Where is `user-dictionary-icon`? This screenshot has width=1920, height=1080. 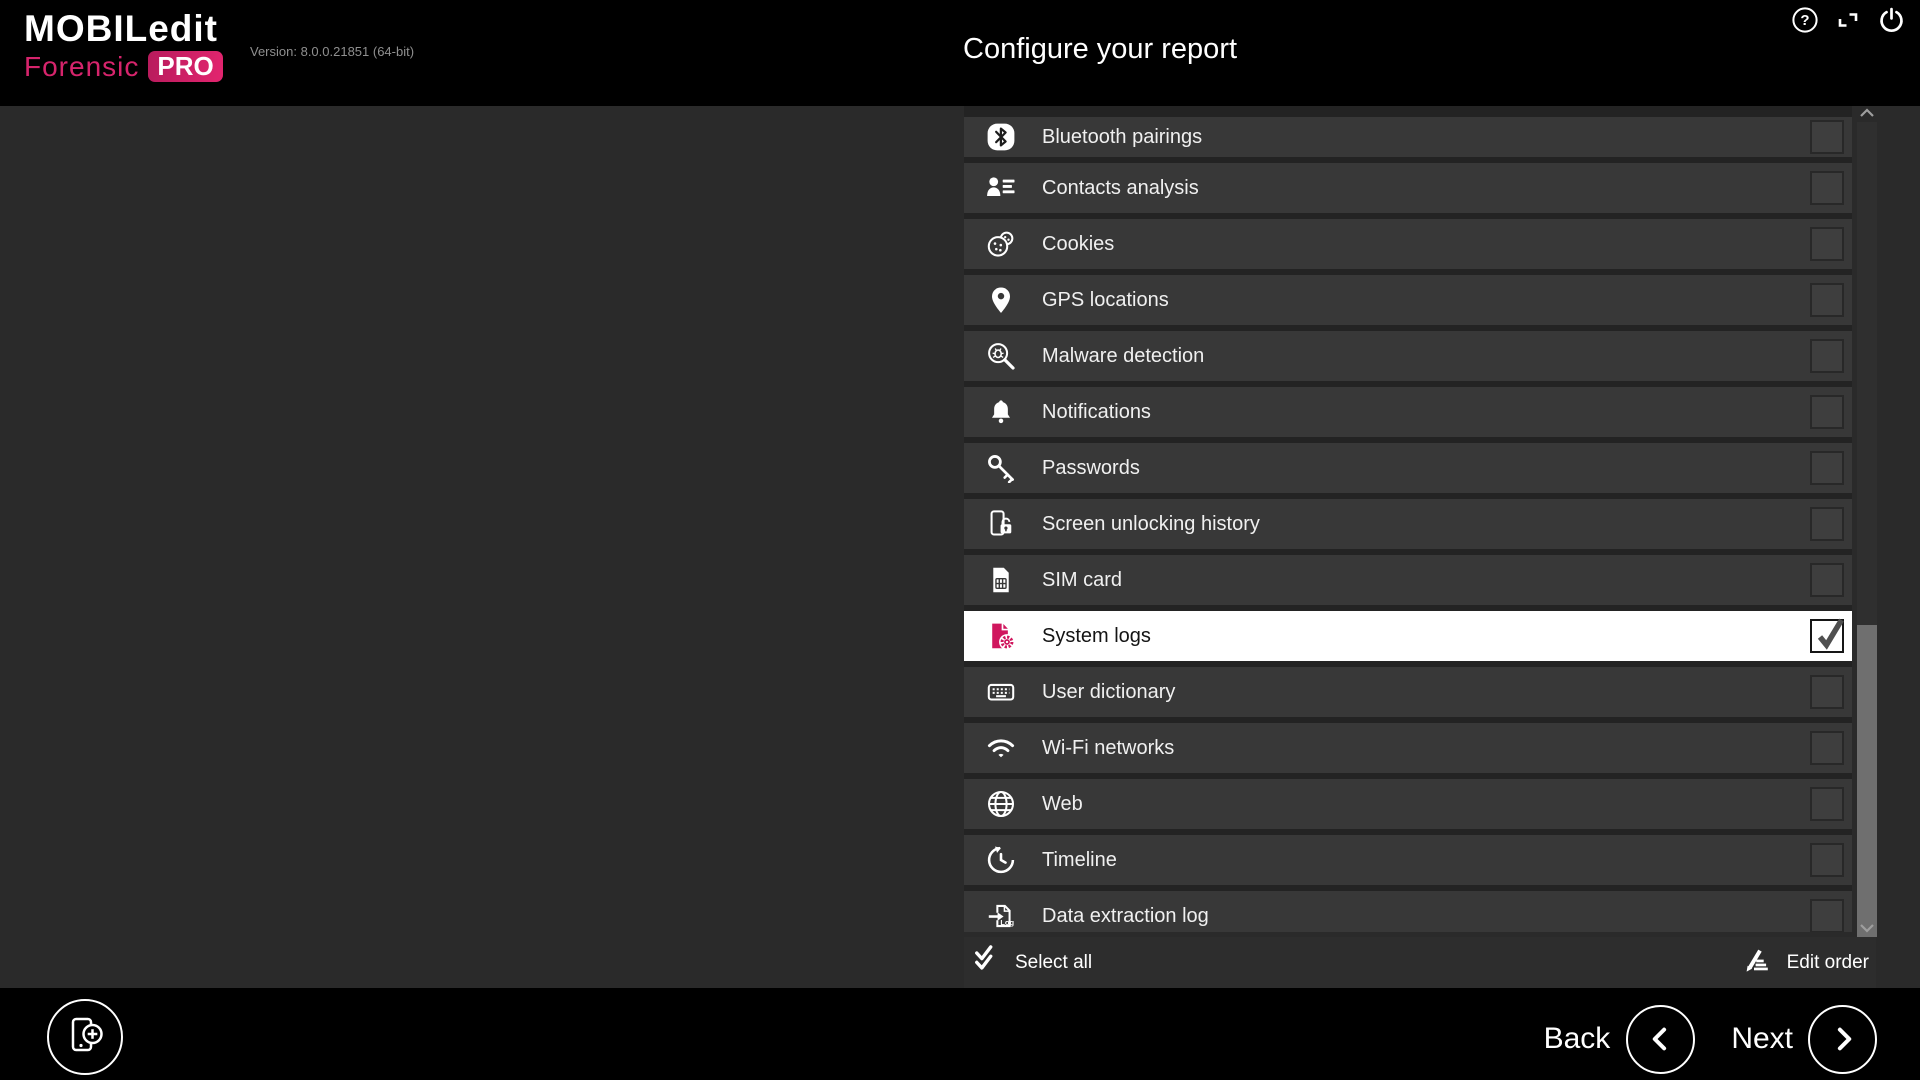 user-dictionary-icon is located at coordinates (1001, 692).